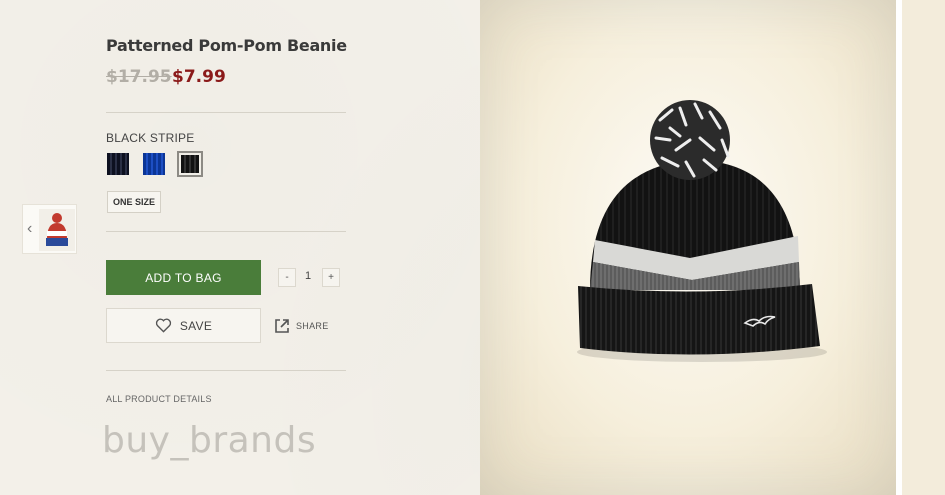 The image size is (945, 495). Describe the element at coordinates (163, 325) in the screenshot. I see `heart-icon` at that location.